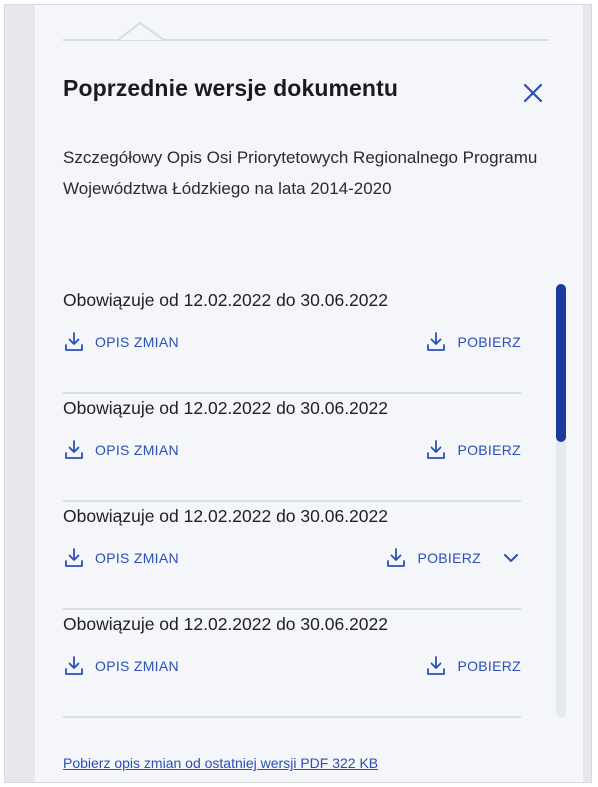 The height and width of the screenshot is (787, 598). I want to click on scrollbar-thumb, so click(561, 363).